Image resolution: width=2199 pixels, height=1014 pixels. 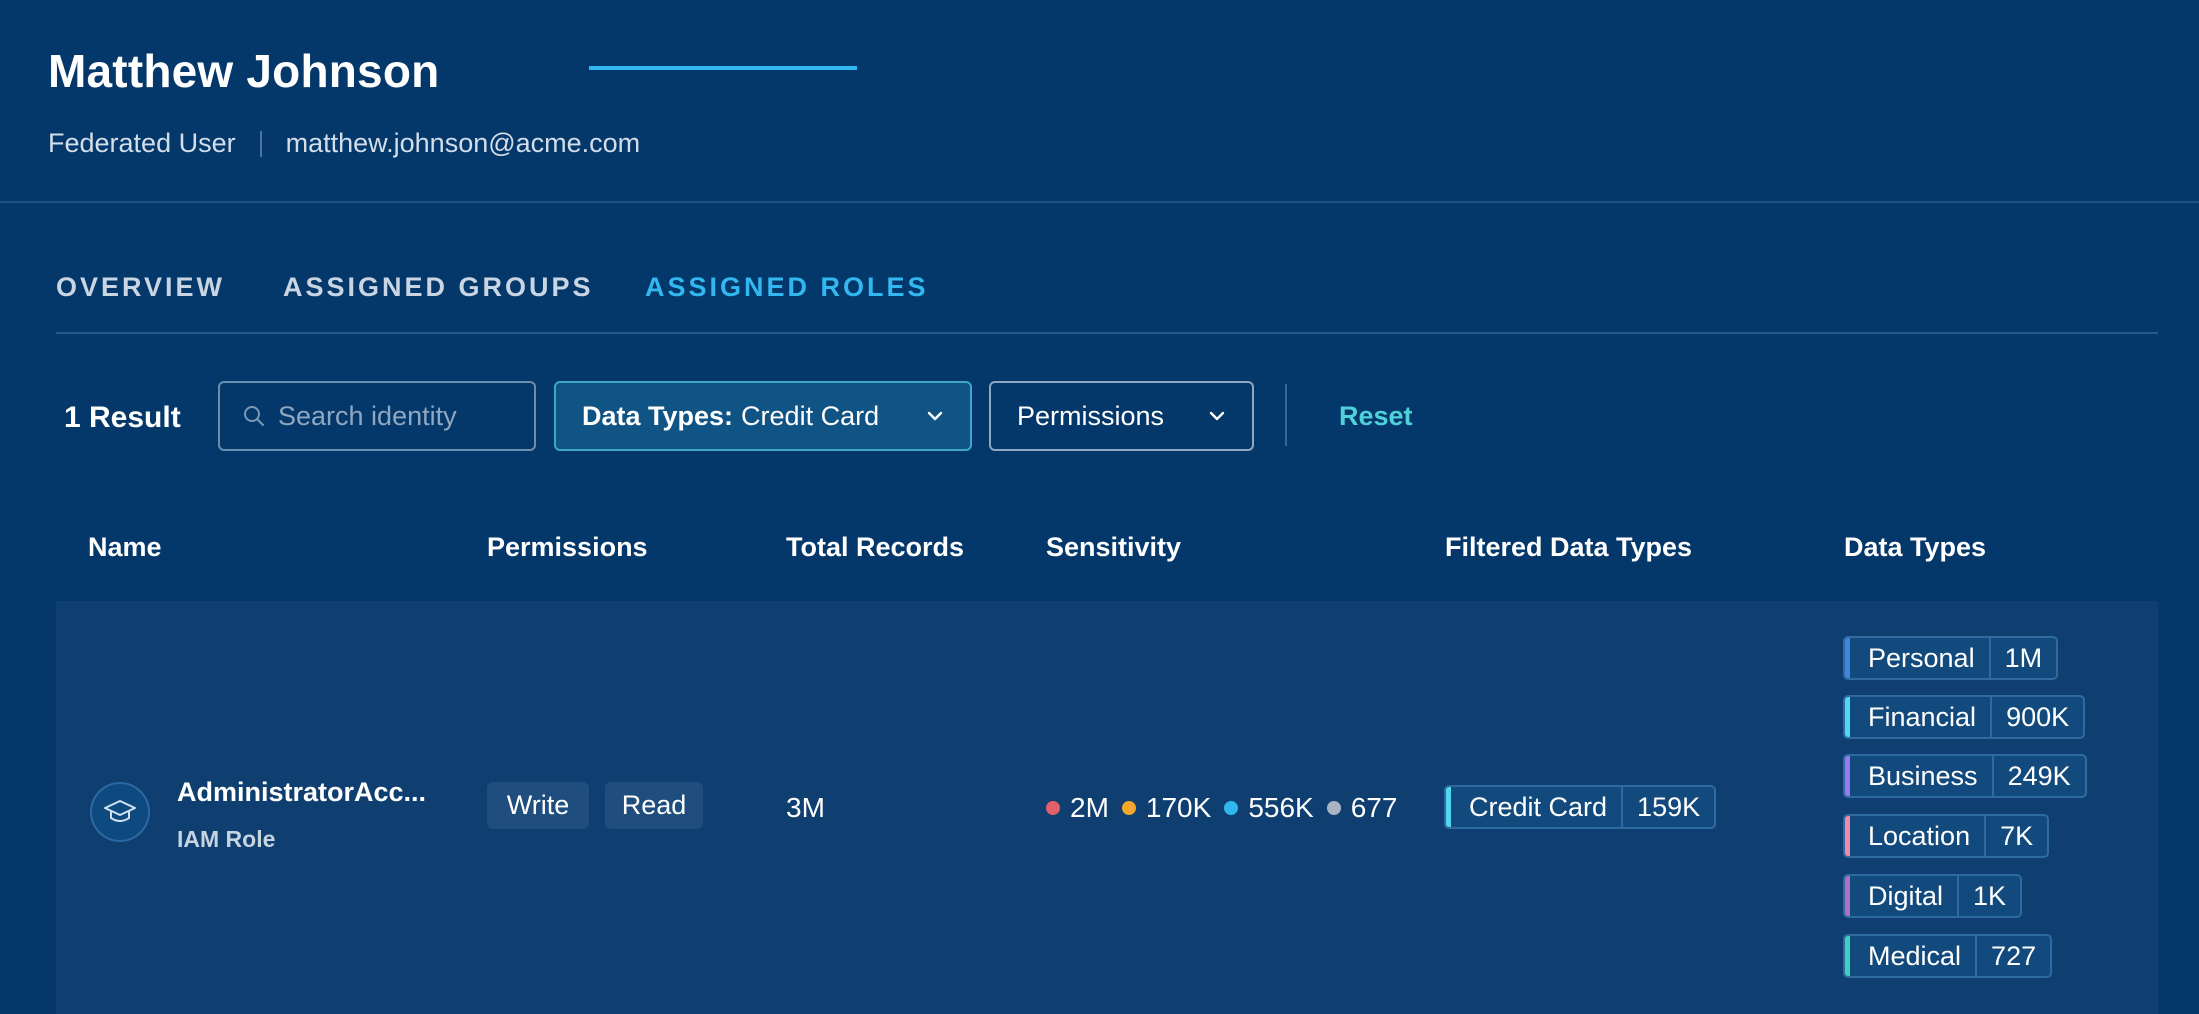 I want to click on tag-label: Personal, so click(x=1921, y=657).